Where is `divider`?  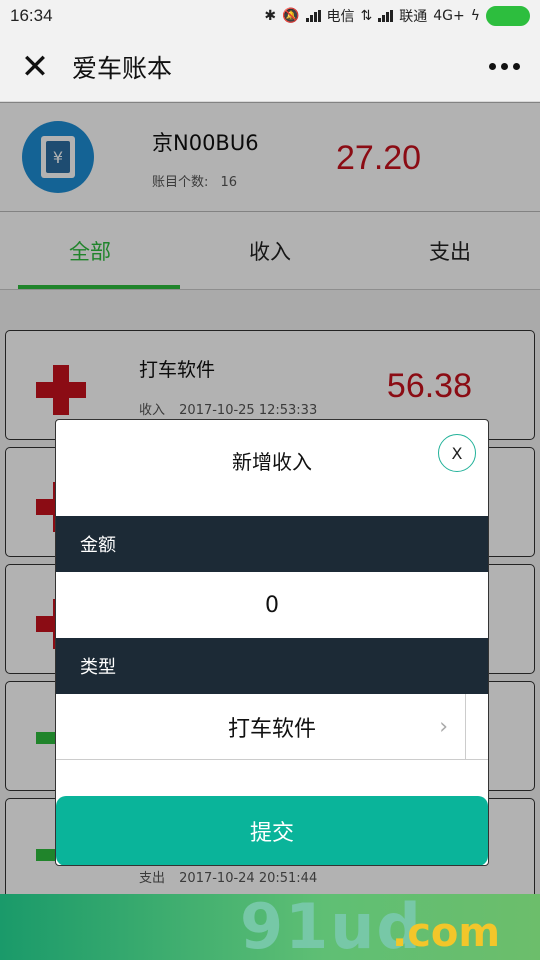
divider is located at coordinates (465, 726).